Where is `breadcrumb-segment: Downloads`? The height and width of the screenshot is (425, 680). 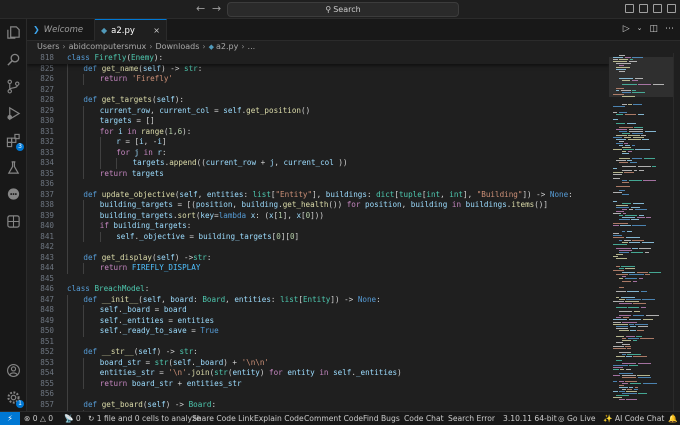
breadcrumb-segment: Downloads is located at coordinates (177, 46).